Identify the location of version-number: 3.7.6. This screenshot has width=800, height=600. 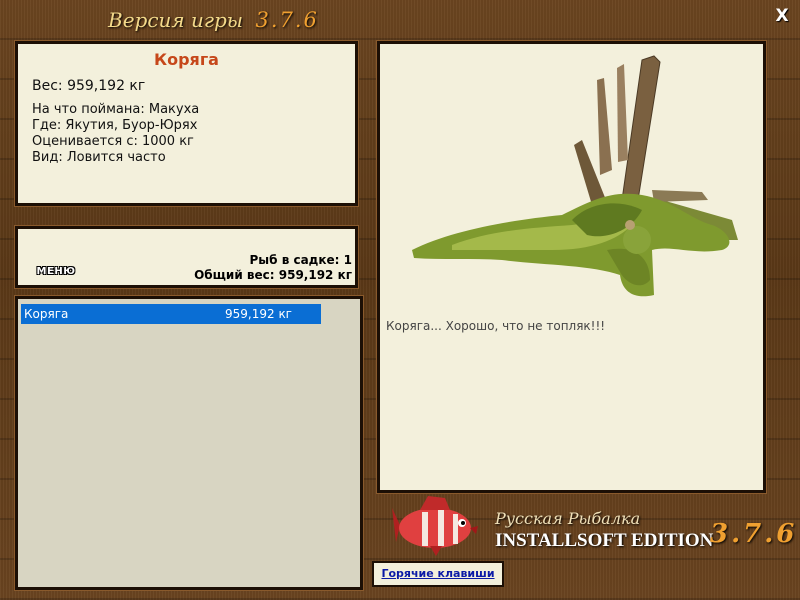
(287, 20).